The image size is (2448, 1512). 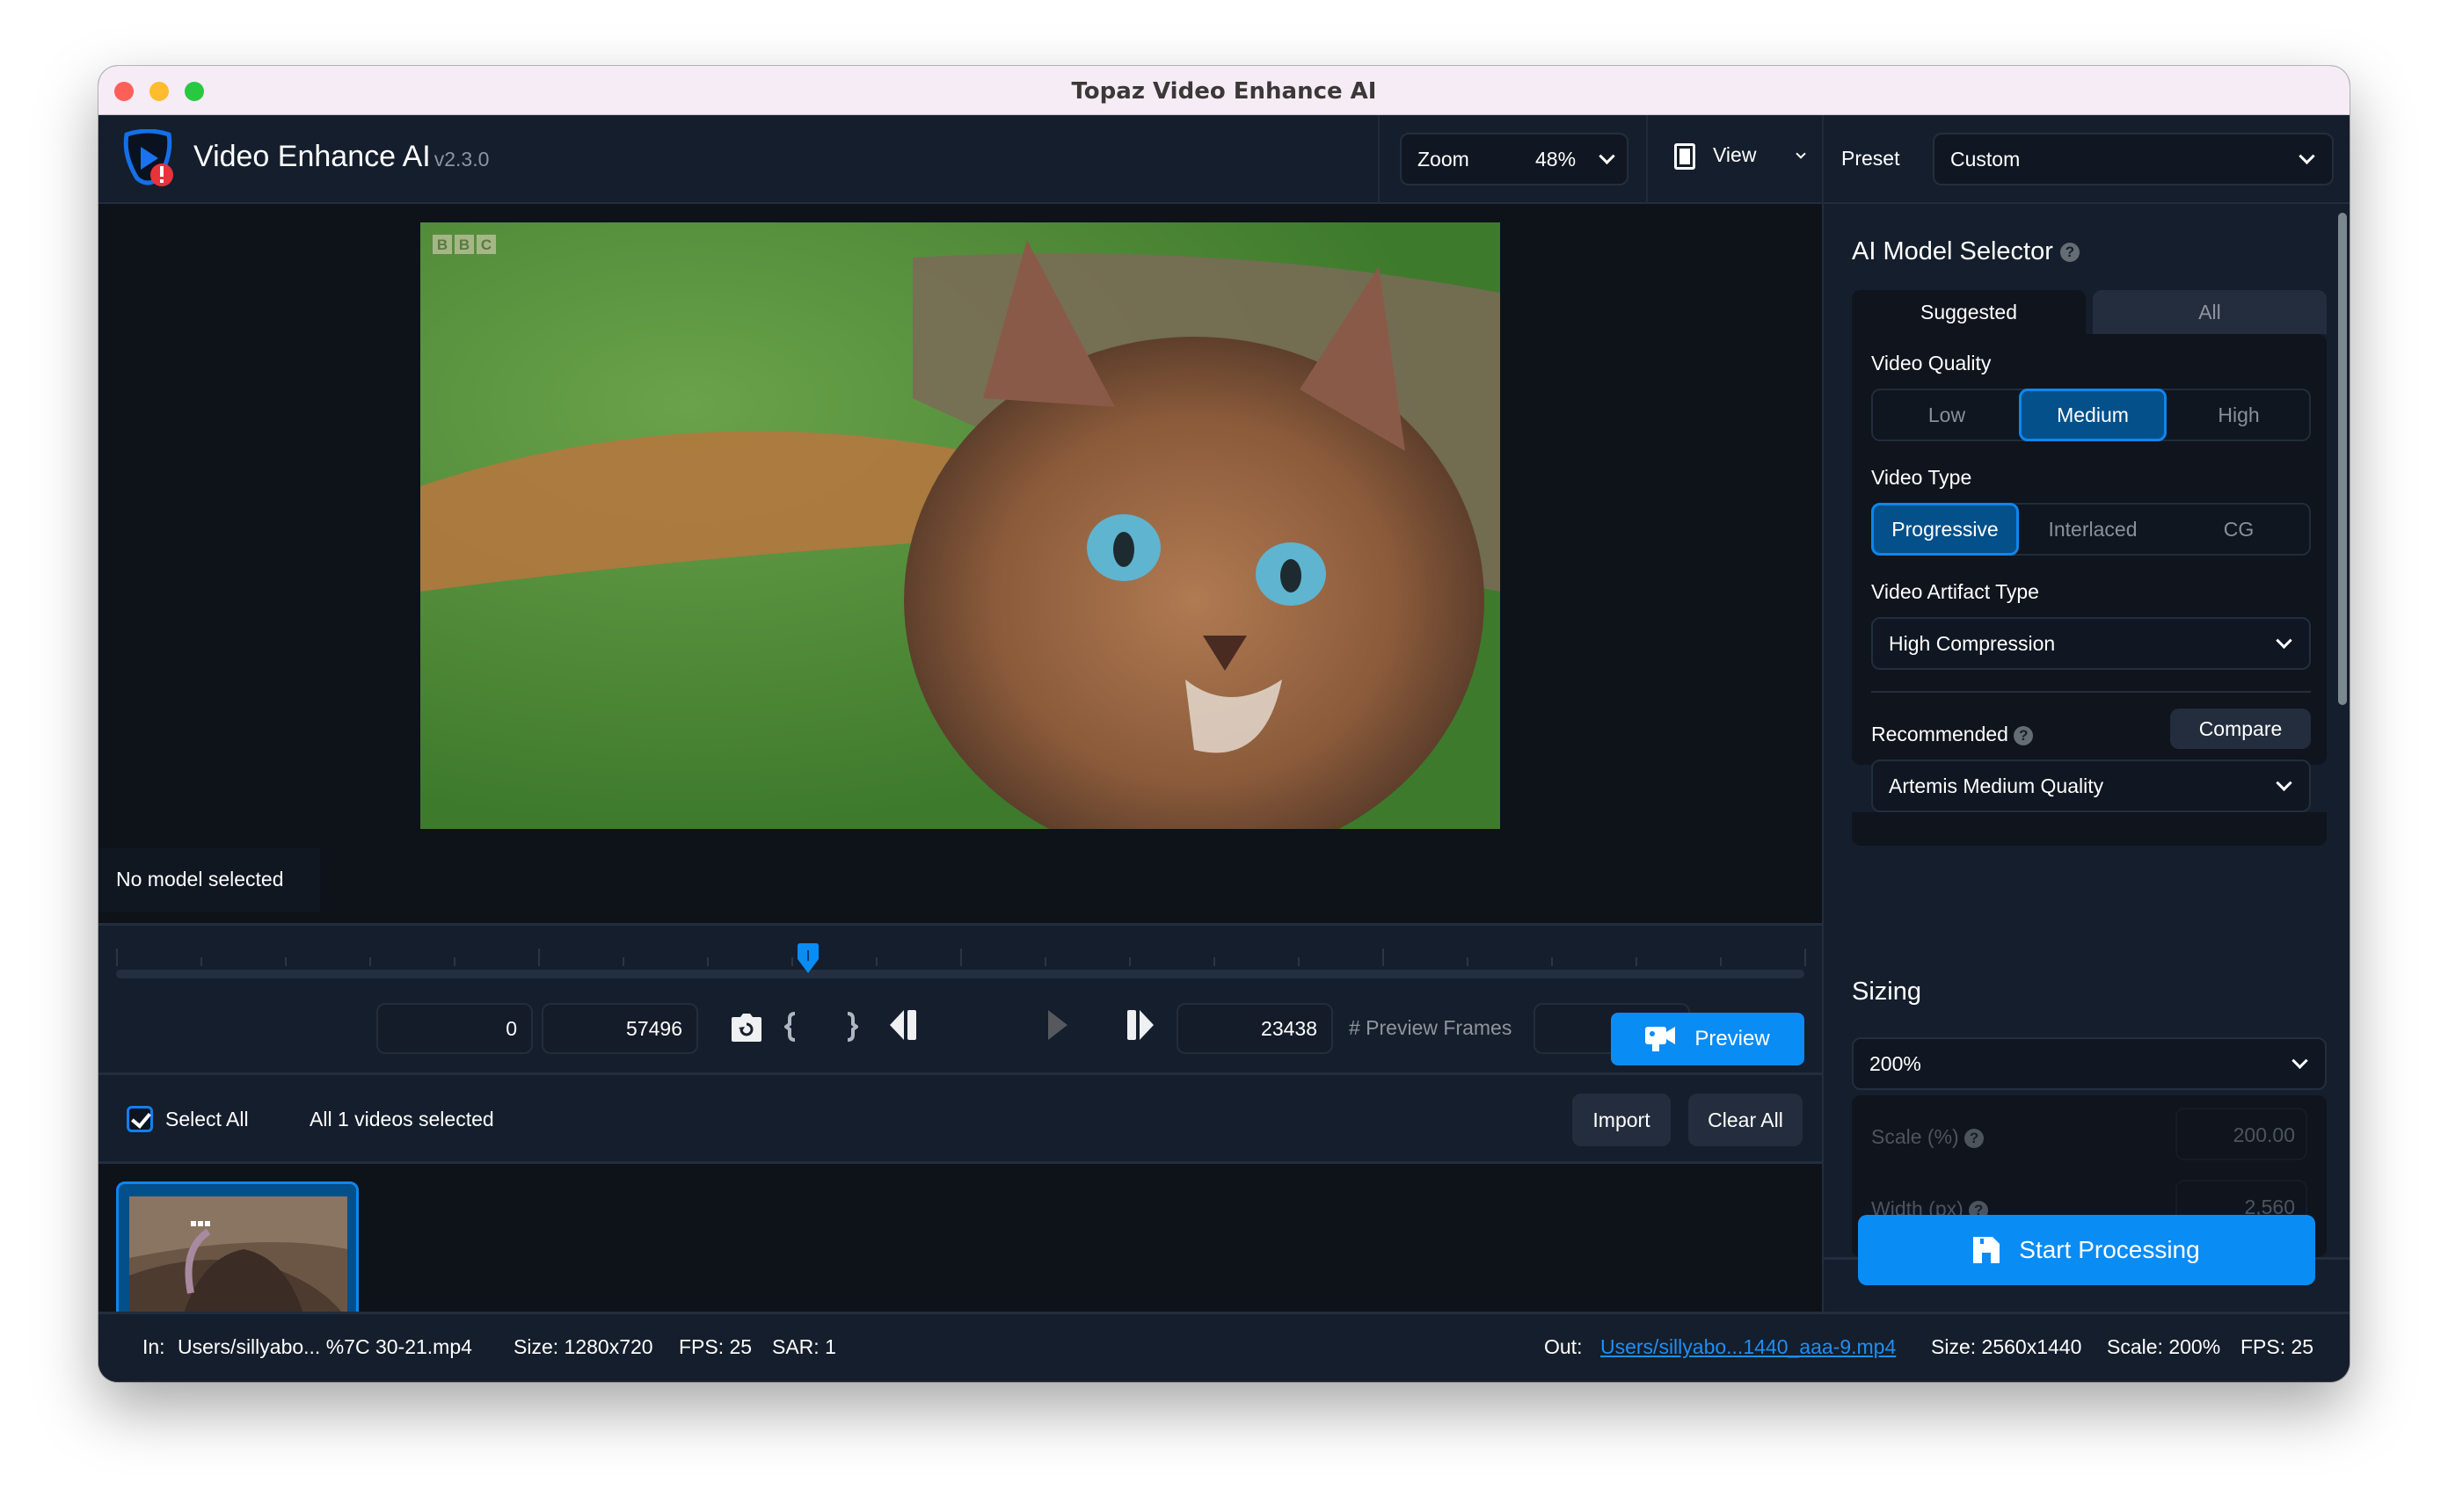 What do you see at coordinates (325, 1347) in the screenshot?
I see `input-path: Users/sillyabo... %7C 30-21.mp4` at bounding box center [325, 1347].